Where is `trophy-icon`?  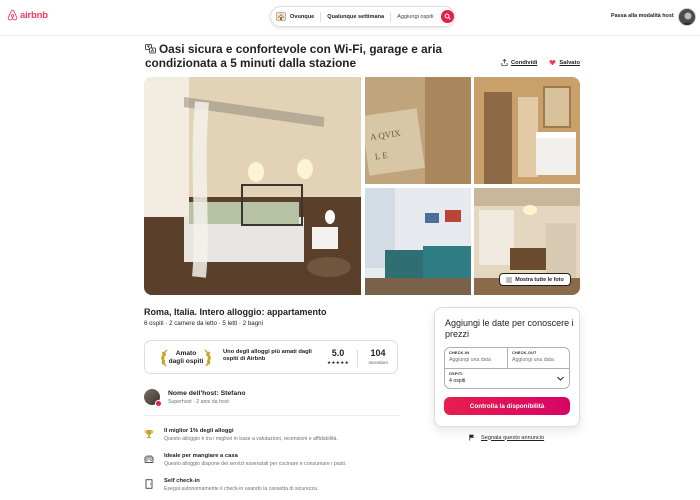
trophy-icon is located at coordinates (149, 434).